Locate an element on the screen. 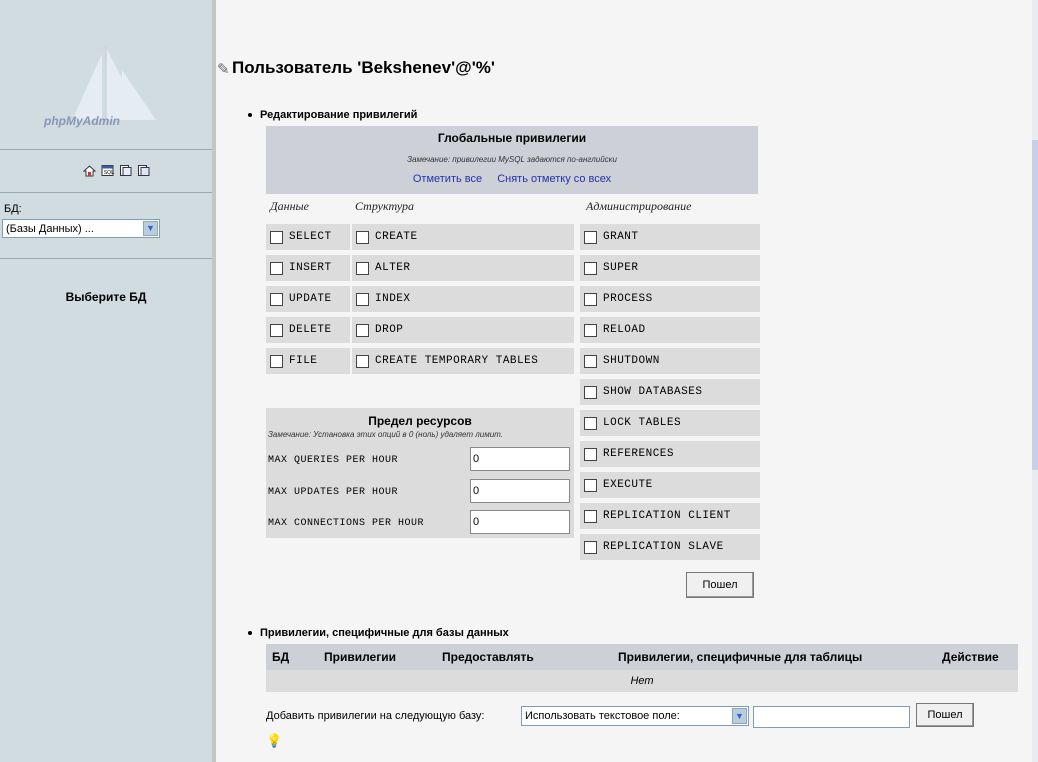 This screenshot has width=1038, height=762. max-connections-input: 0 is located at coordinates (520, 522).